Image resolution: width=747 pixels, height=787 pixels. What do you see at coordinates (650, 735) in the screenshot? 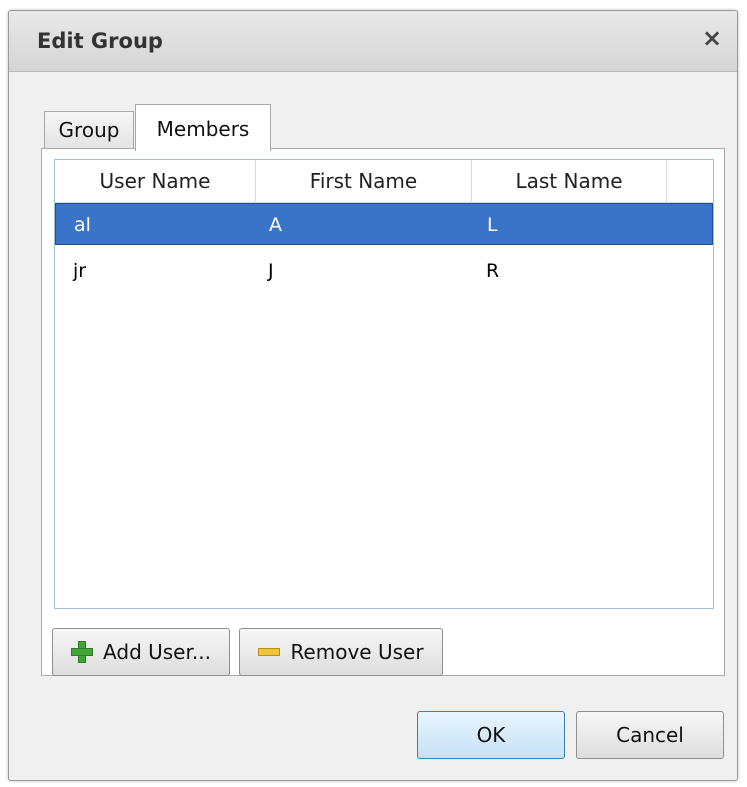
I see `cancel-button: Cancel` at bounding box center [650, 735].